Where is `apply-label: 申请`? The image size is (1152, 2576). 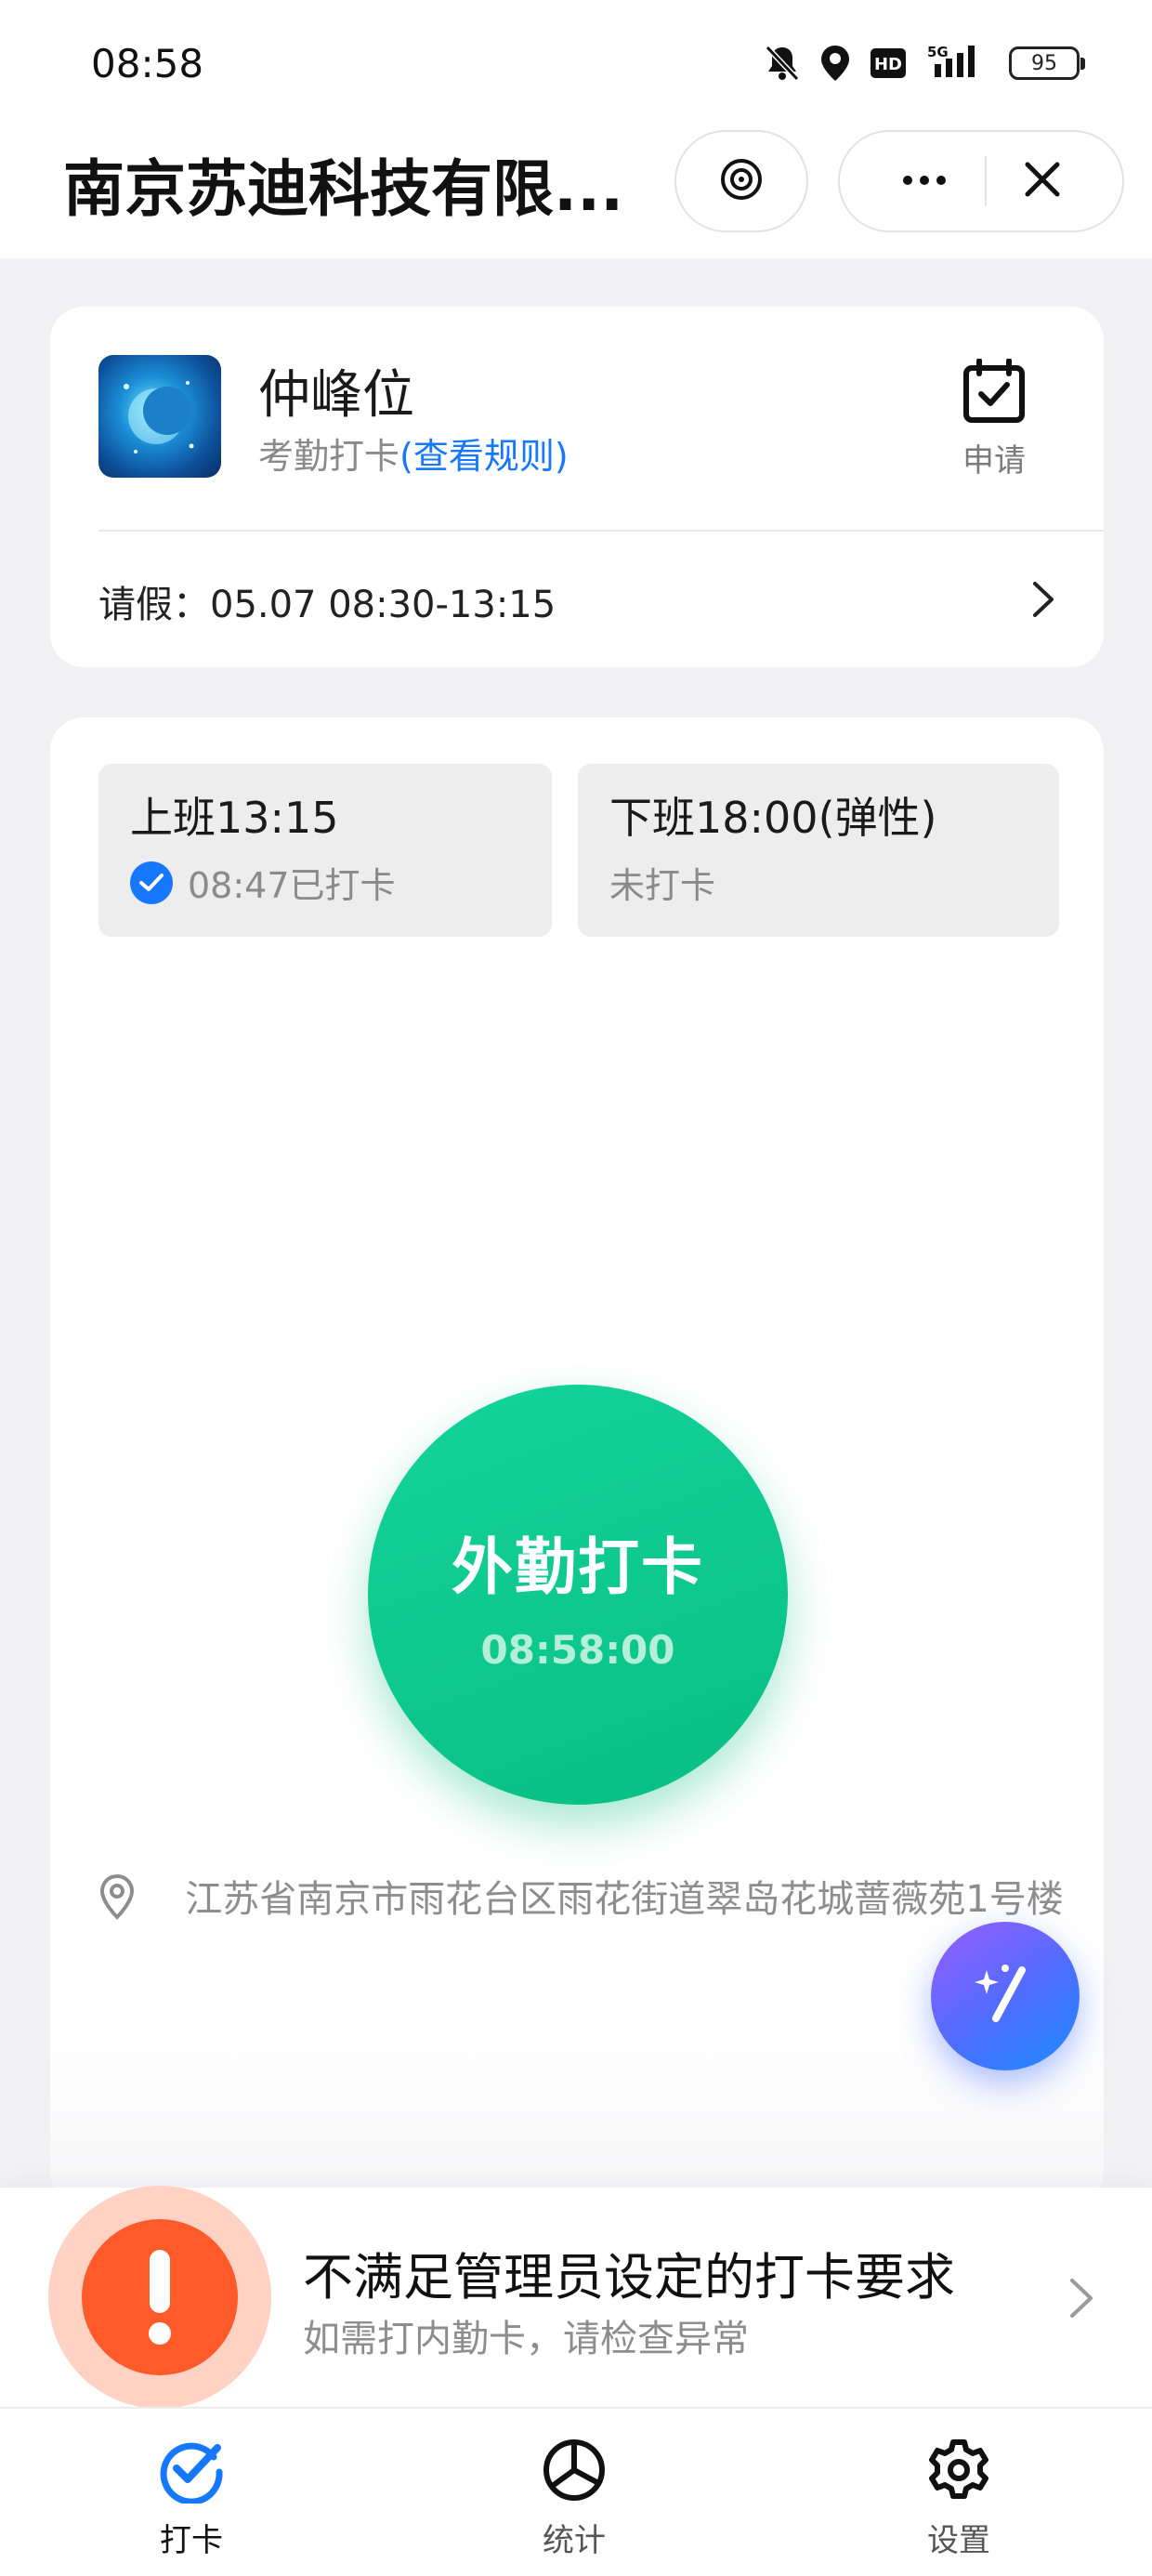
apply-label: 申请 is located at coordinates (994, 461).